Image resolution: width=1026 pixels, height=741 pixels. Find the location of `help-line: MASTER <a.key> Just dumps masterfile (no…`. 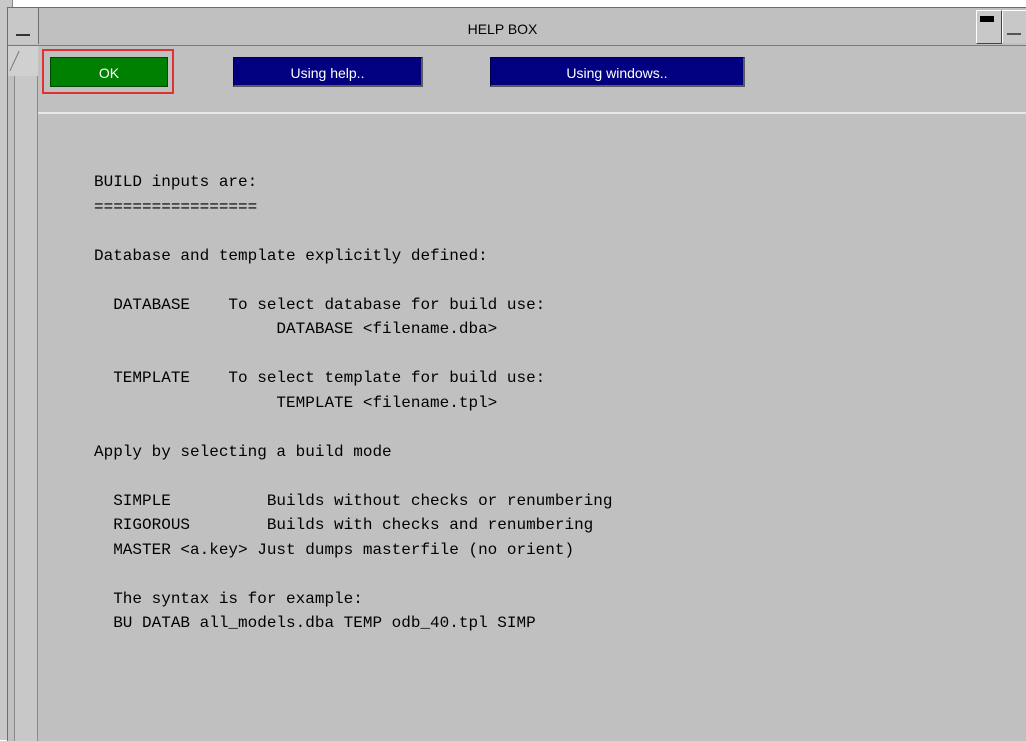

help-line: MASTER <a.key> Just dumps masterfile (no… is located at coordinates (334, 549).